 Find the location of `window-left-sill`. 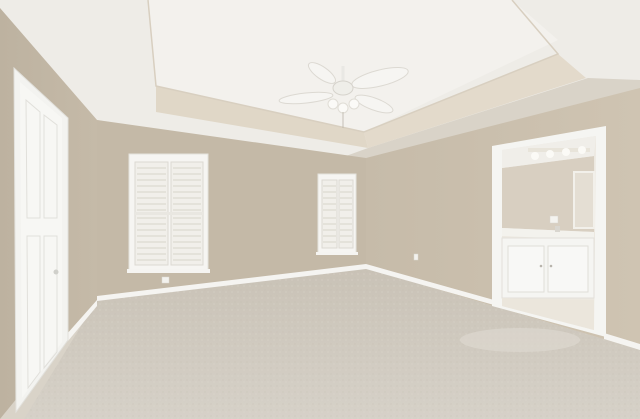

window-left-sill is located at coordinates (168, 271).